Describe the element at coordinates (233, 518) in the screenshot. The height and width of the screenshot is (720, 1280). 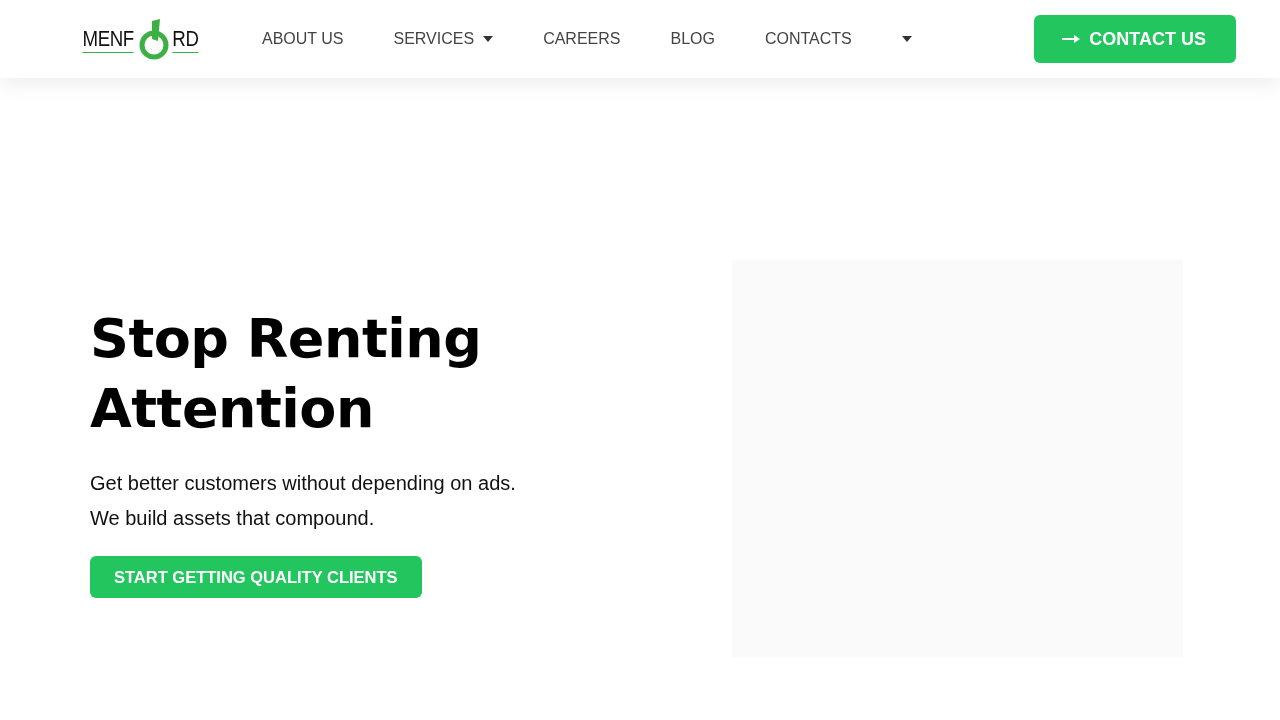
I see `hero-text: We build assets that compound.` at that location.